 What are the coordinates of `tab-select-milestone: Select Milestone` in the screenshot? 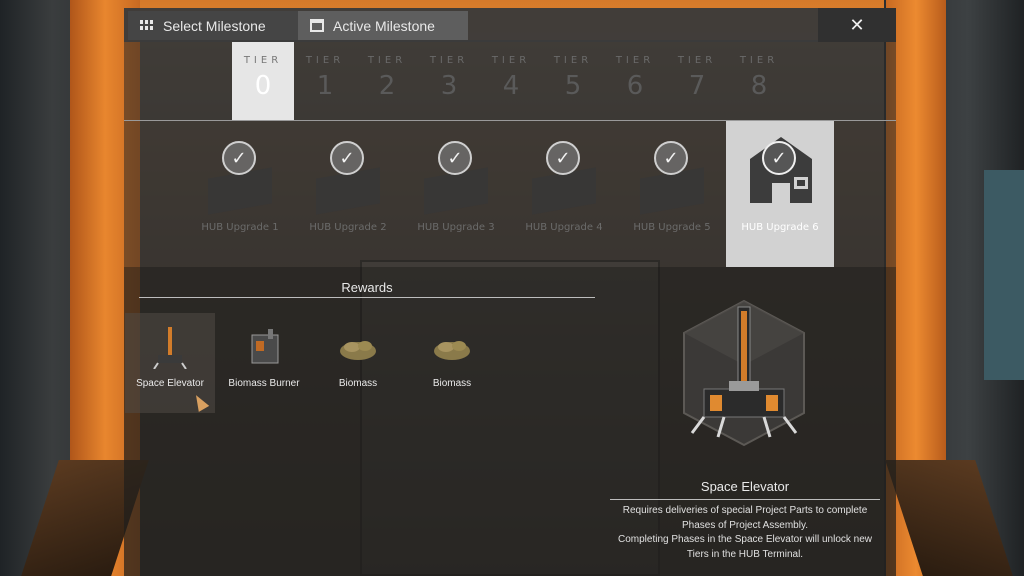 It's located at (213, 25).